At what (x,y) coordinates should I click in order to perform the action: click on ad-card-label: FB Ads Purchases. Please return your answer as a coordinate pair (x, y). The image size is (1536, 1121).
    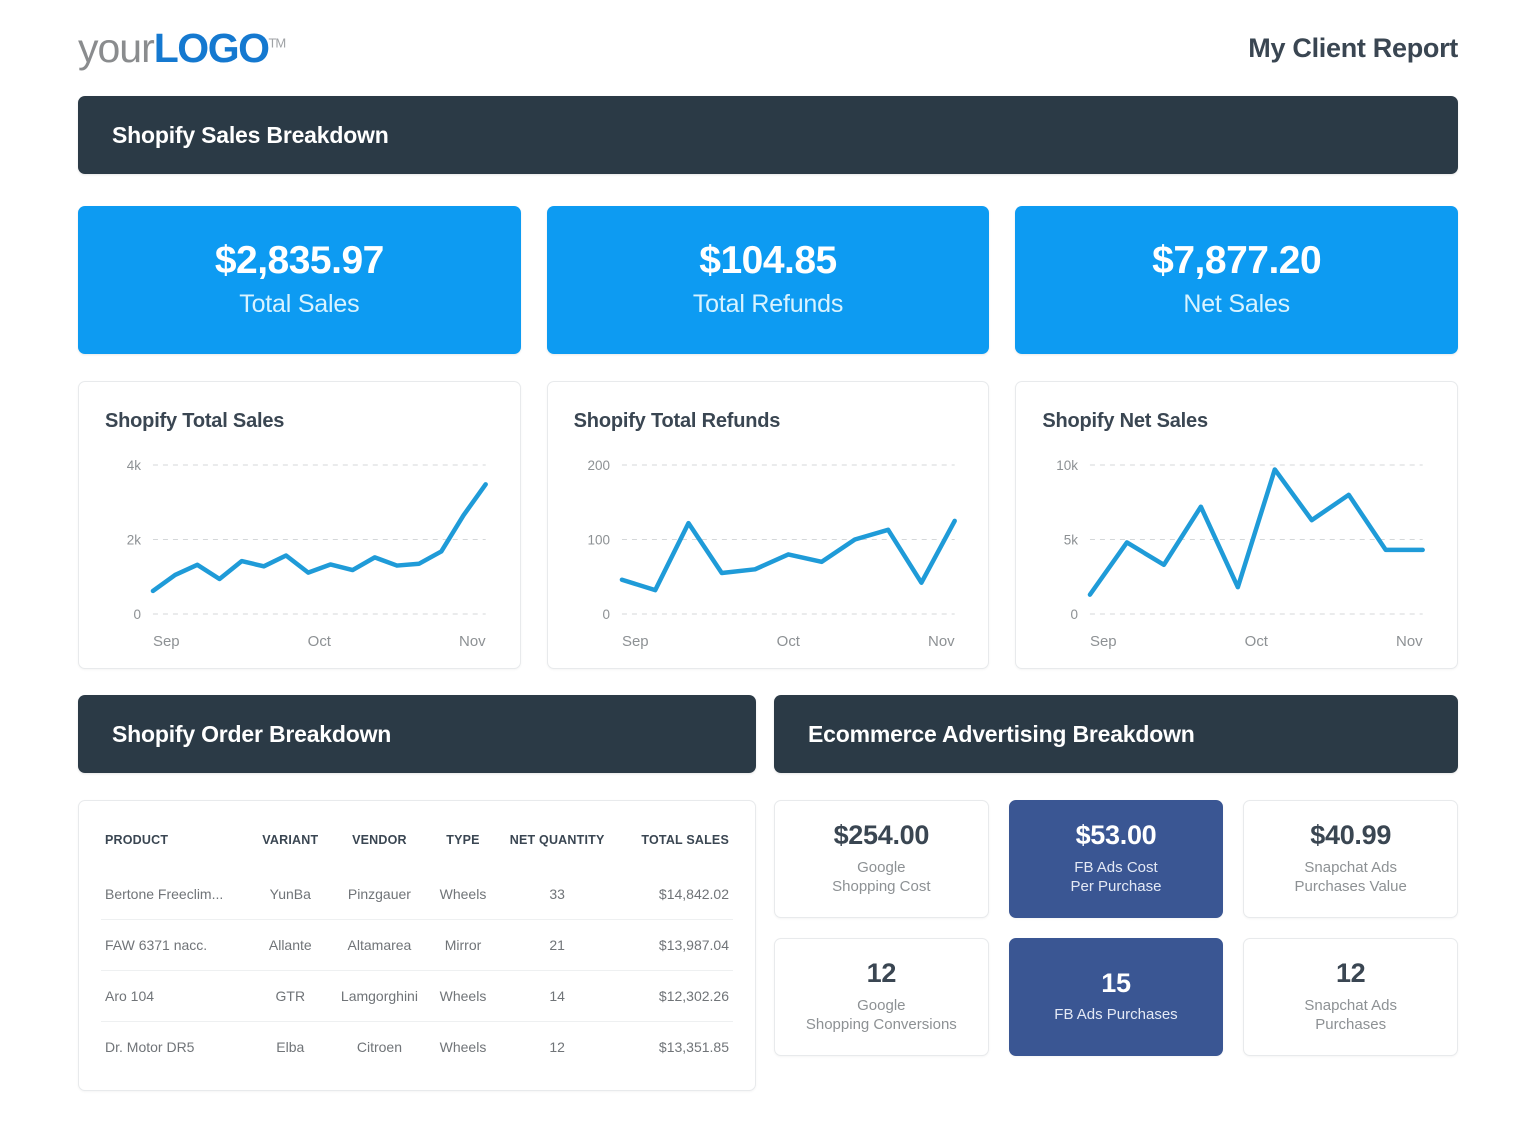
    Looking at the image, I should click on (1115, 1015).